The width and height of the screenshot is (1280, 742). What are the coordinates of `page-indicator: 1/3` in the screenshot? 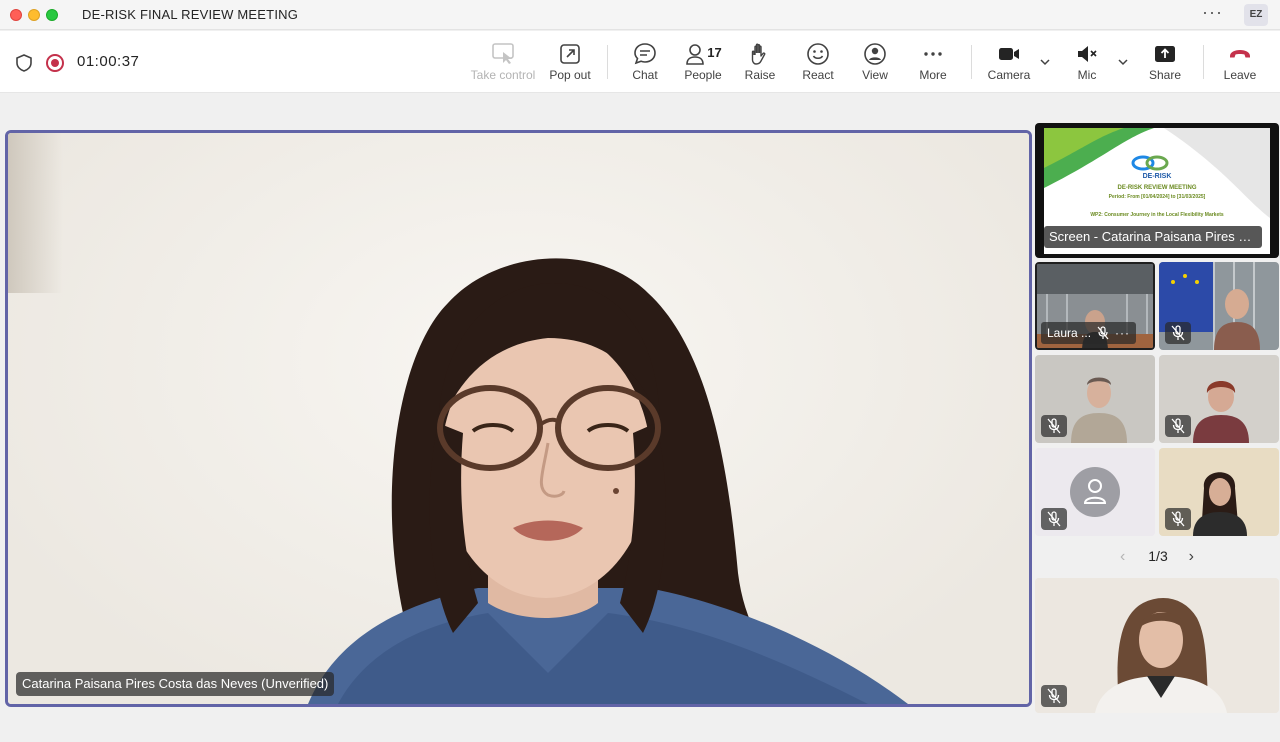 It's located at (1158, 556).